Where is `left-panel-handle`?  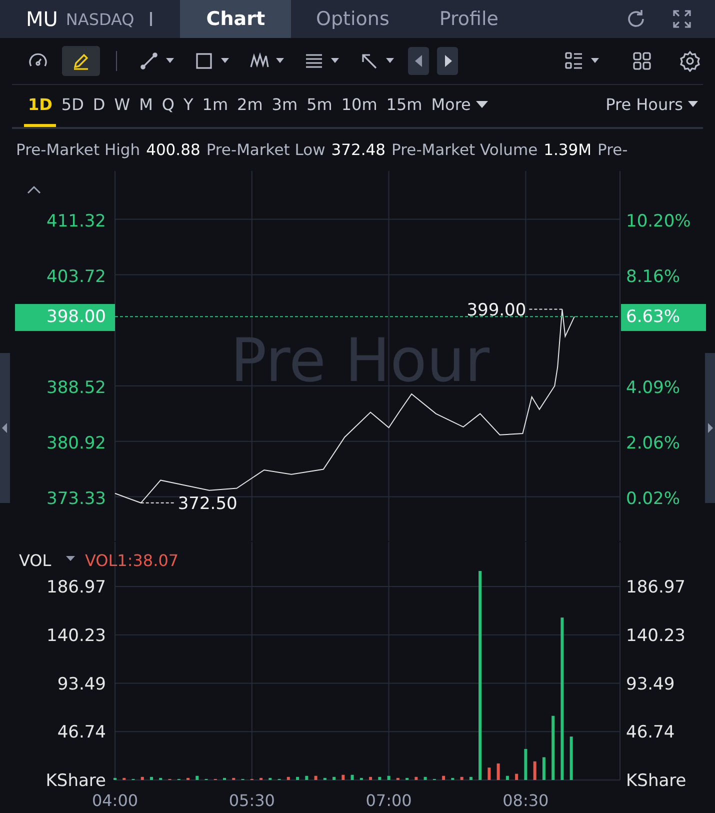
left-panel-handle is located at coordinates (5, 428).